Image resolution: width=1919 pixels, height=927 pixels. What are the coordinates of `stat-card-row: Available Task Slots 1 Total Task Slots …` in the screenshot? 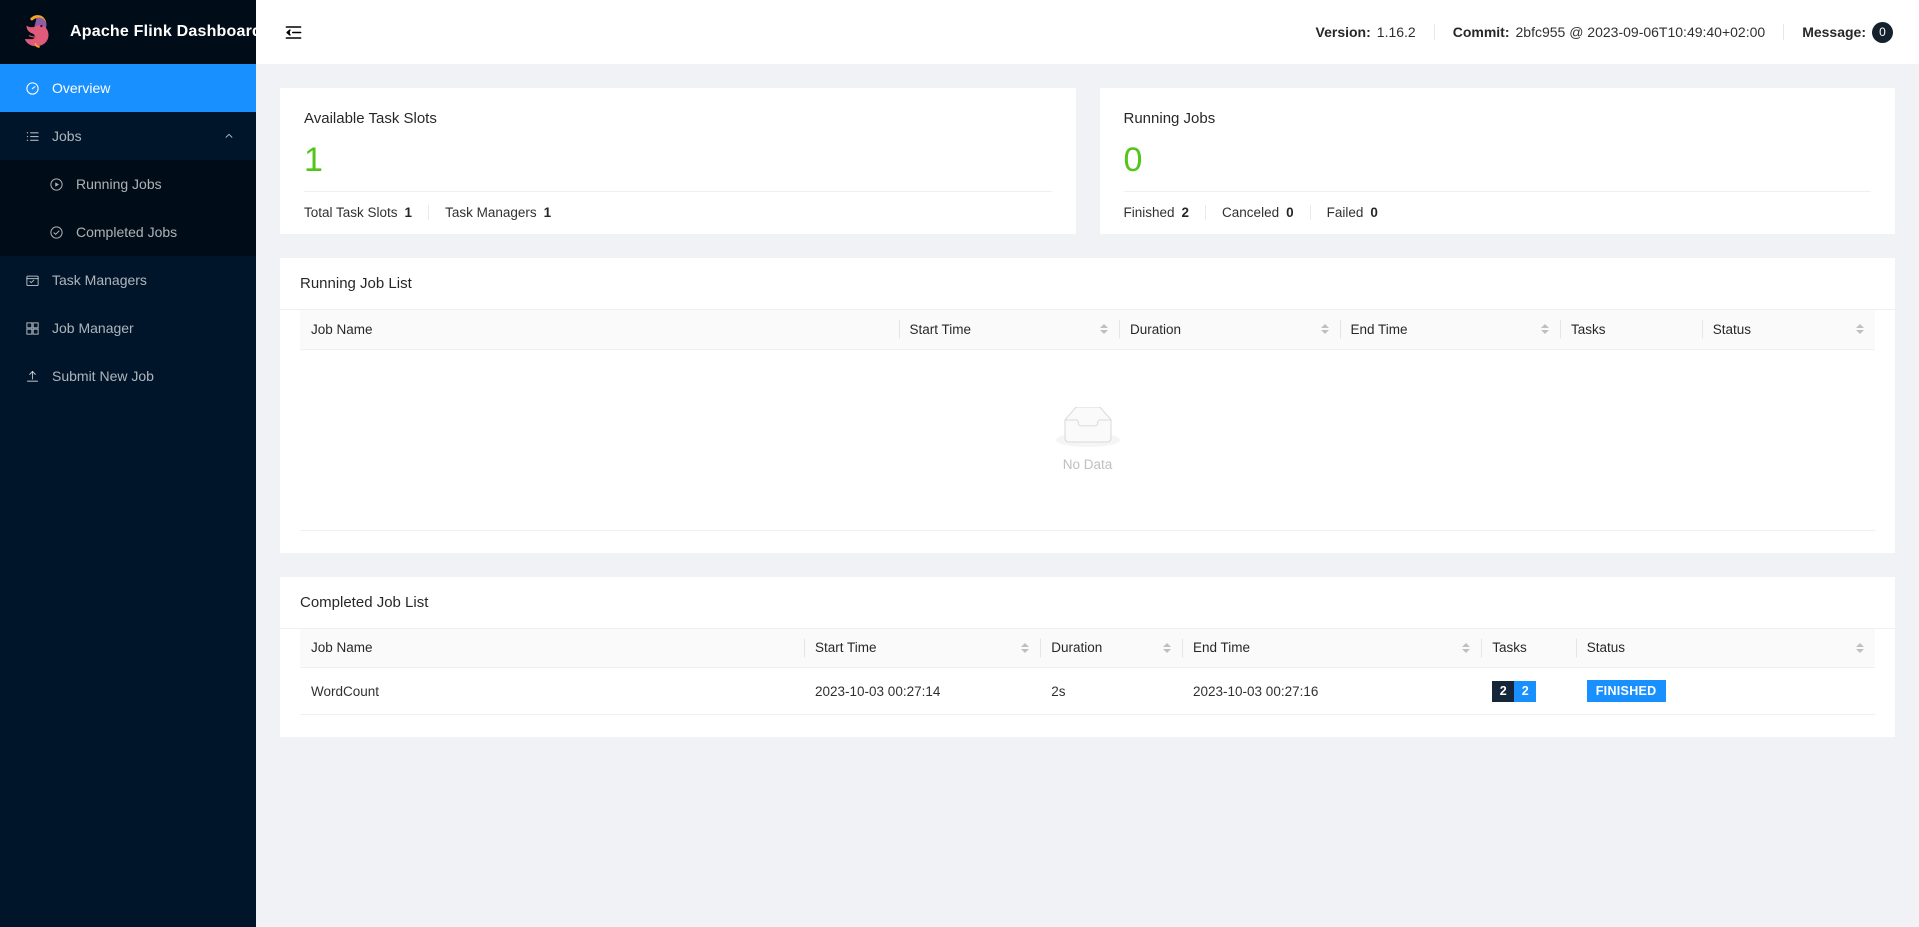 It's located at (1087, 161).